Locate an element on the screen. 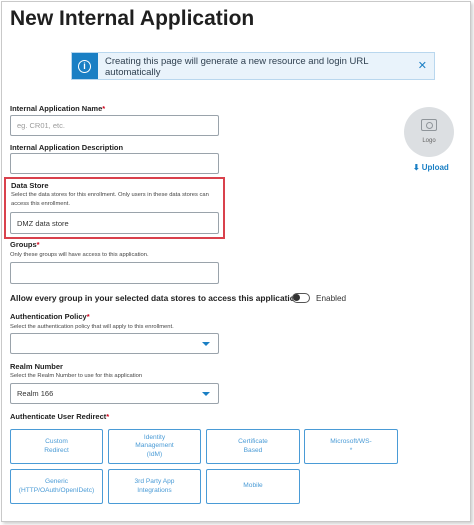 The image size is (474, 525). banner-accent-bar: i is located at coordinates (85, 66).